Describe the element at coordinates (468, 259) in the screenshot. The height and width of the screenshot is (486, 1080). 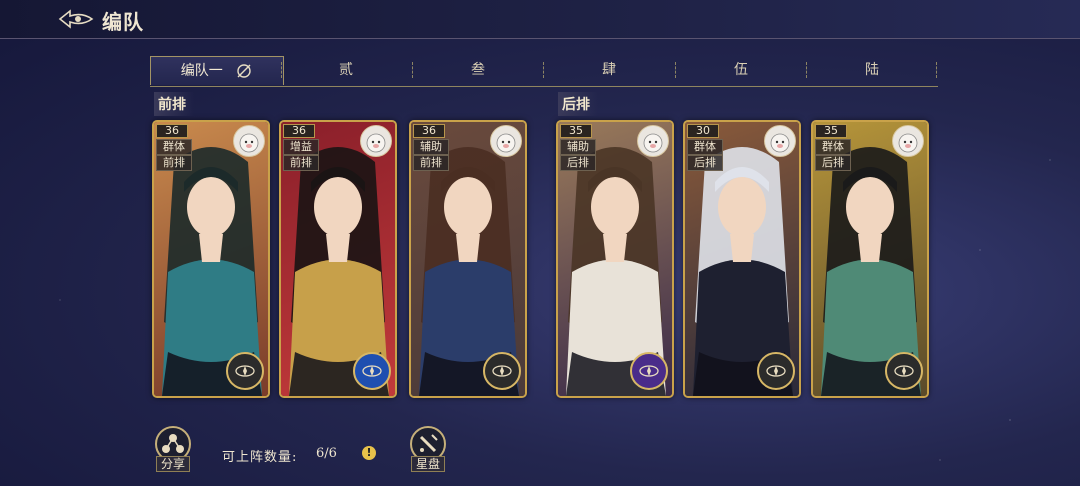
I see `character-card: 36 辅助 前排` at that location.